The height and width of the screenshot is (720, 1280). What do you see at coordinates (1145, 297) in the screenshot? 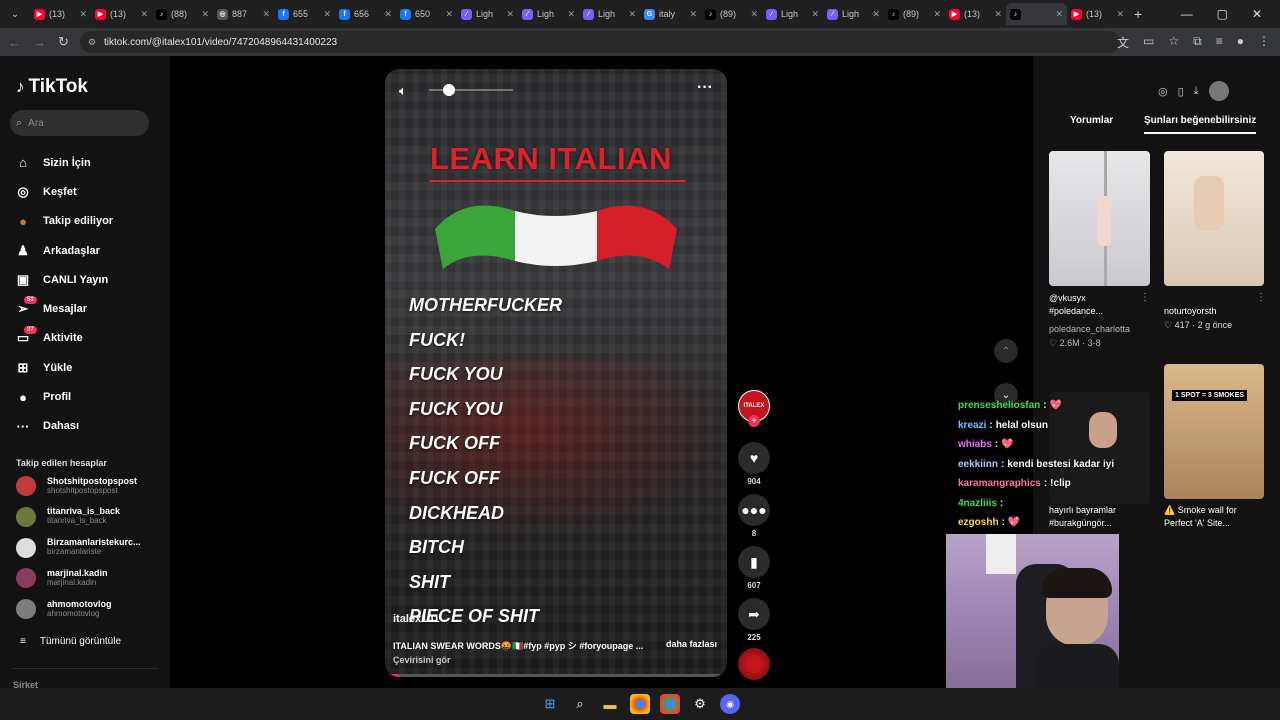
I see `suggested-more-icon-1: ⋮` at bounding box center [1145, 297].